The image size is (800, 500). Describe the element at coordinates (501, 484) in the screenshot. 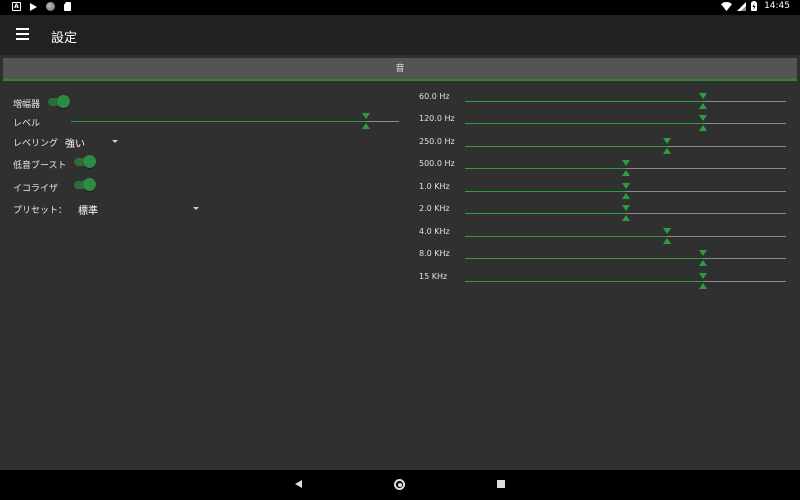

I see `recent-apps-icon` at that location.